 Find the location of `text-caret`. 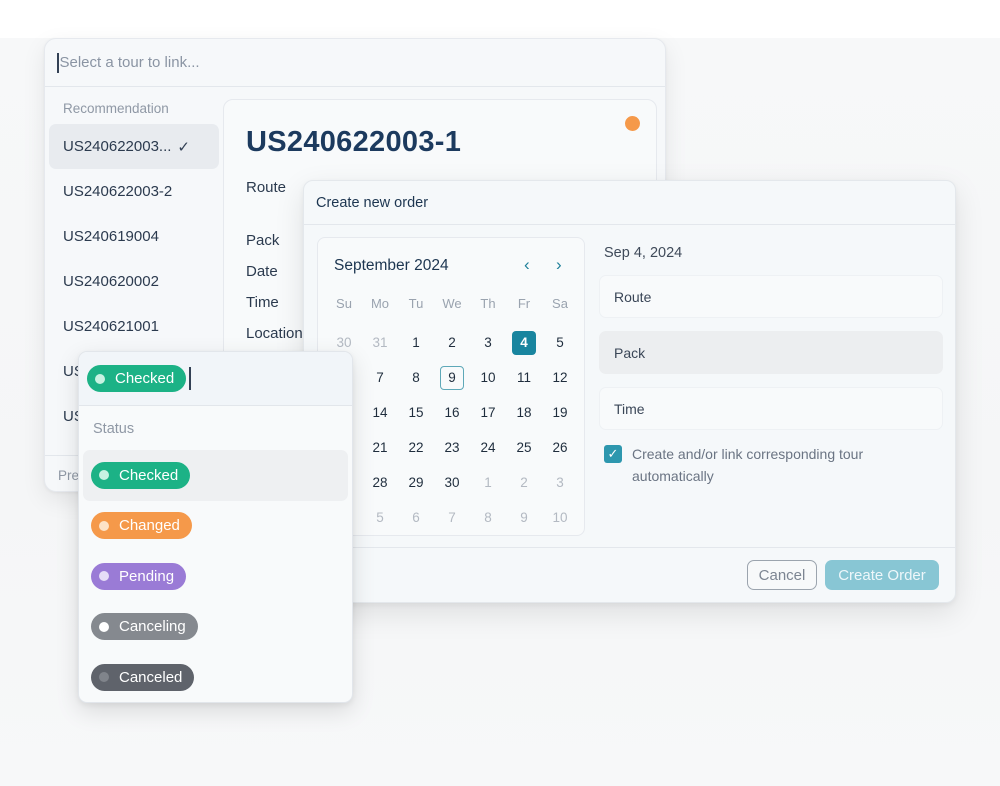

text-caret is located at coordinates (190, 378).